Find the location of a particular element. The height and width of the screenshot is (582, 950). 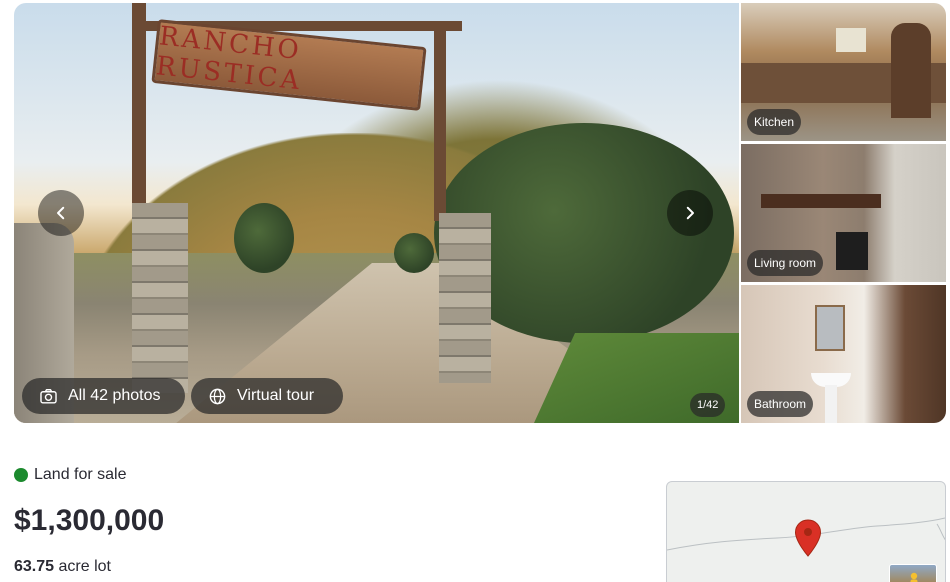

location-map is located at coordinates (806, 531).